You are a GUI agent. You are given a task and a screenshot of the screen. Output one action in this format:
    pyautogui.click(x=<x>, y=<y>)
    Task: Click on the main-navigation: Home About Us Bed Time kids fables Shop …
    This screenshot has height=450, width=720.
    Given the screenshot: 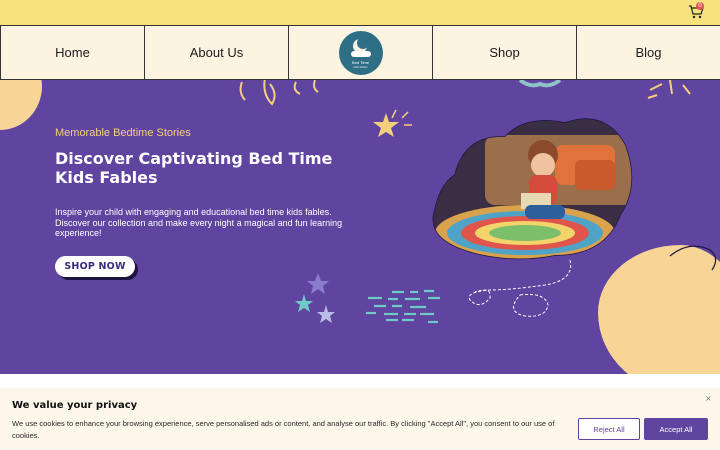 What is the action you would take?
    pyautogui.click(x=360, y=52)
    